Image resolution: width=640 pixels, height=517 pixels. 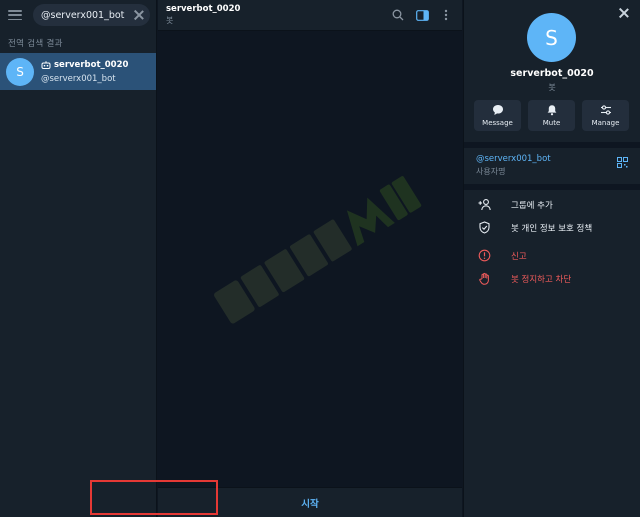 I want to click on sidebar-top-bar, so click(x=78, y=15).